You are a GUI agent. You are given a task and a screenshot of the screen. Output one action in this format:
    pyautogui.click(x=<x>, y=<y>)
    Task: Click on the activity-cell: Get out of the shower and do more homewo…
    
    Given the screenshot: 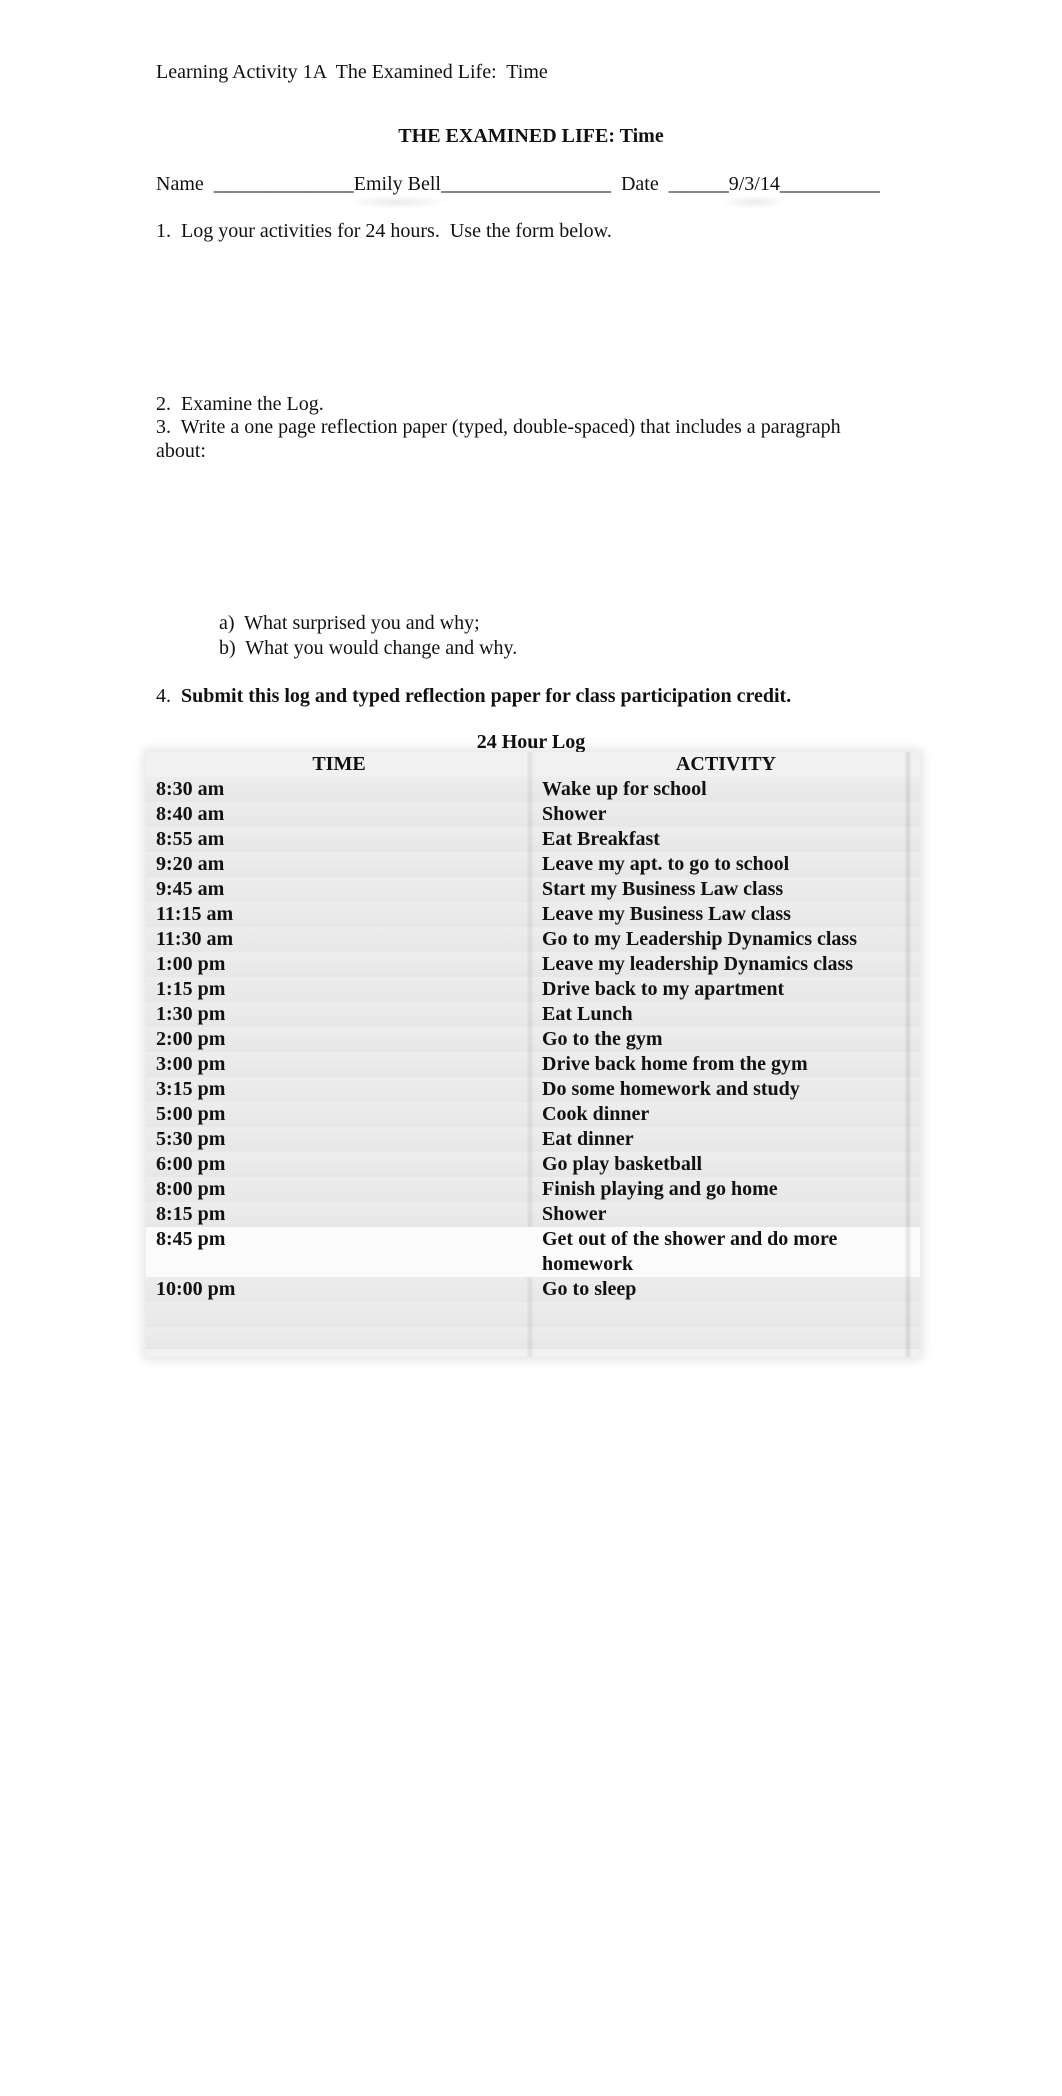 What is the action you would take?
    pyautogui.click(x=726, y=1252)
    